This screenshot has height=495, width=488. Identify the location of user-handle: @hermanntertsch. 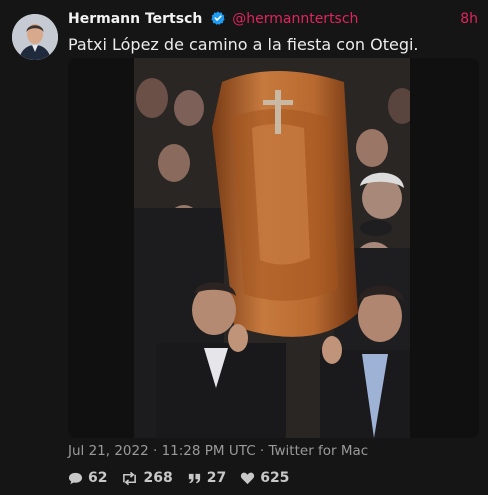
(295, 19).